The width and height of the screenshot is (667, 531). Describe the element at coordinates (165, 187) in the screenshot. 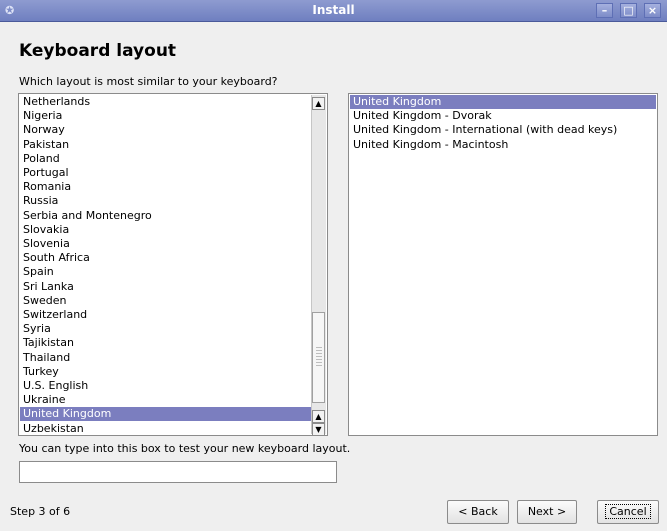

I see `country-list-item: Romania` at that location.